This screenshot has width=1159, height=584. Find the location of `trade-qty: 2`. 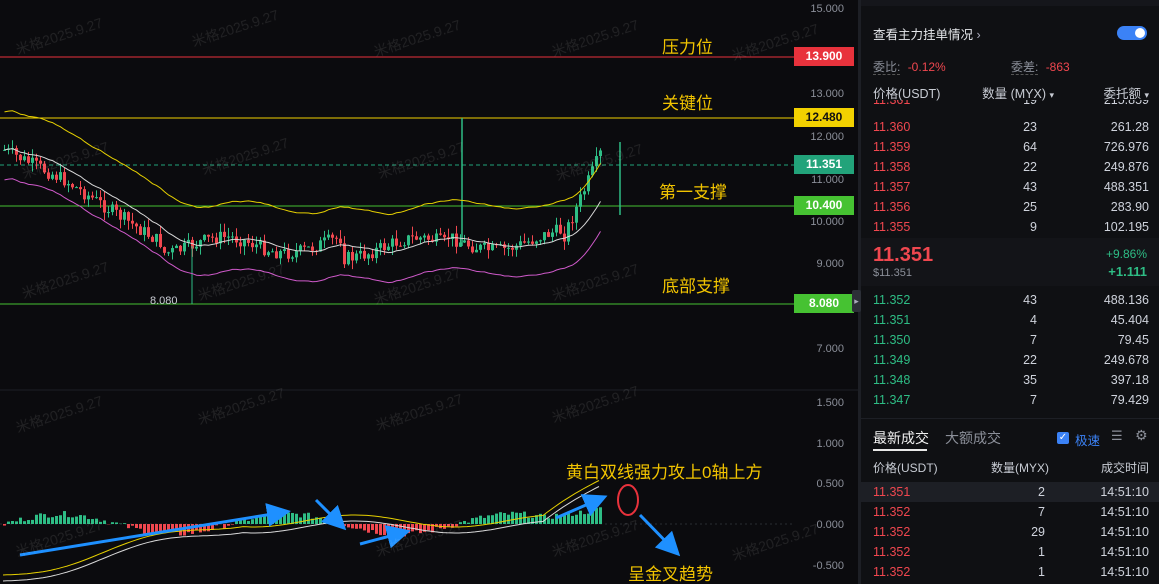

trade-qty: 2 is located at coordinates (1041, 492).